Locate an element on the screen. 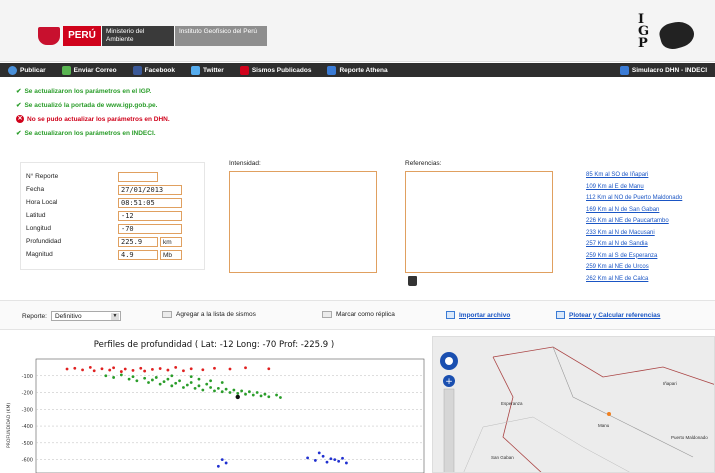 Image resolution: width=715 pixels, height=473 pixels. magnitud-label: Magnitud is located at coordinates (39, 254).